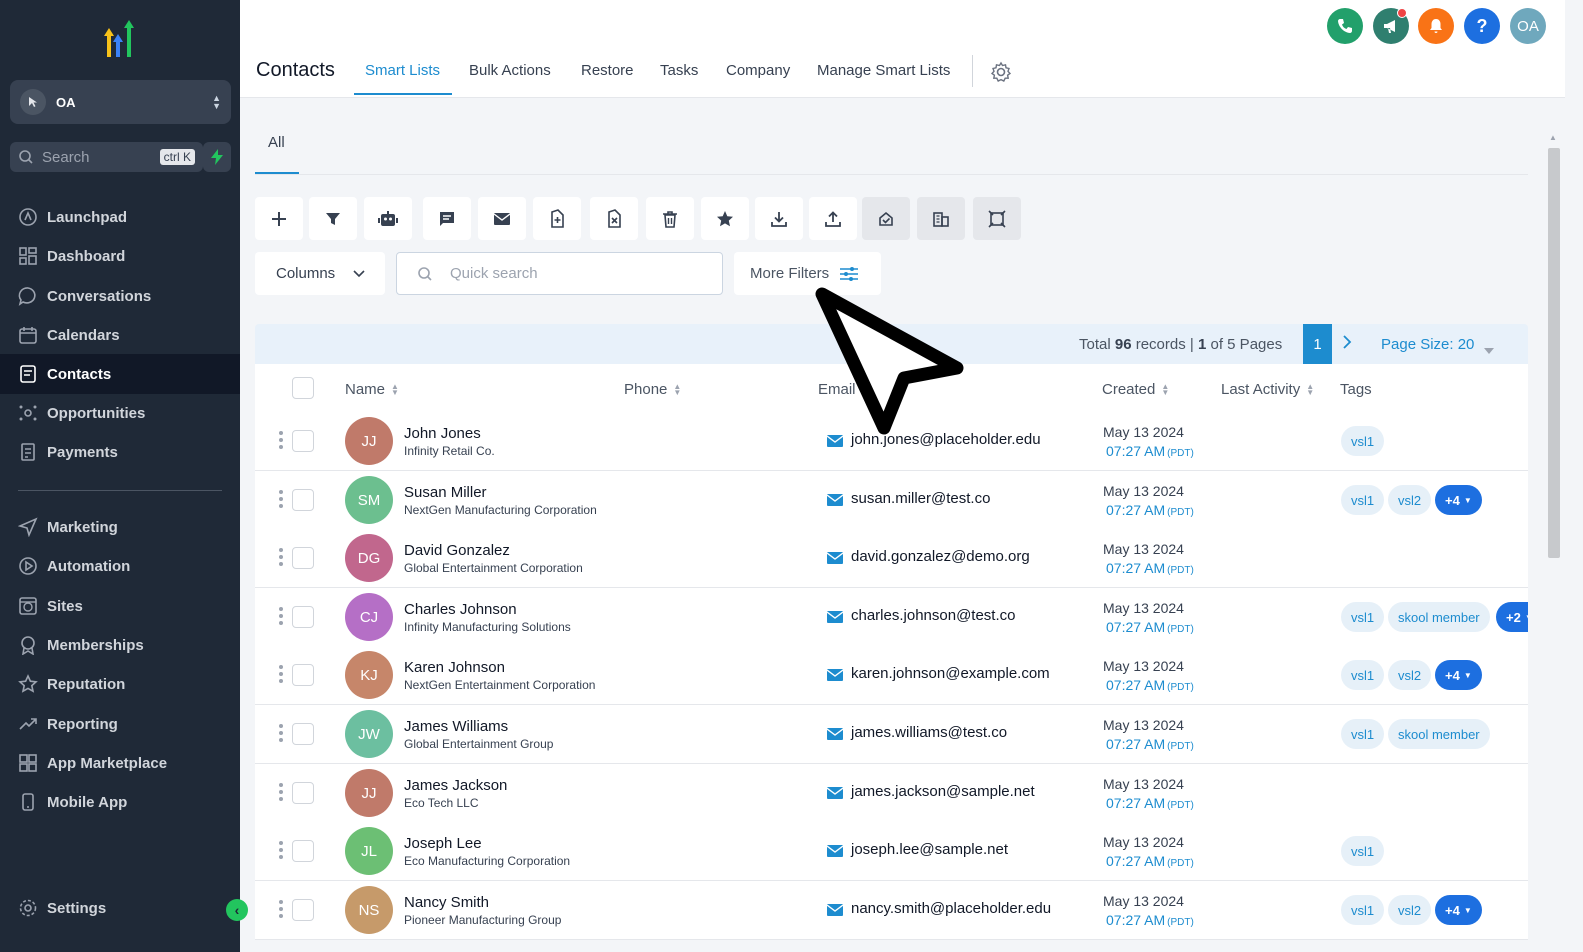  I want to click on bulk-export-button, so click(997, 218).